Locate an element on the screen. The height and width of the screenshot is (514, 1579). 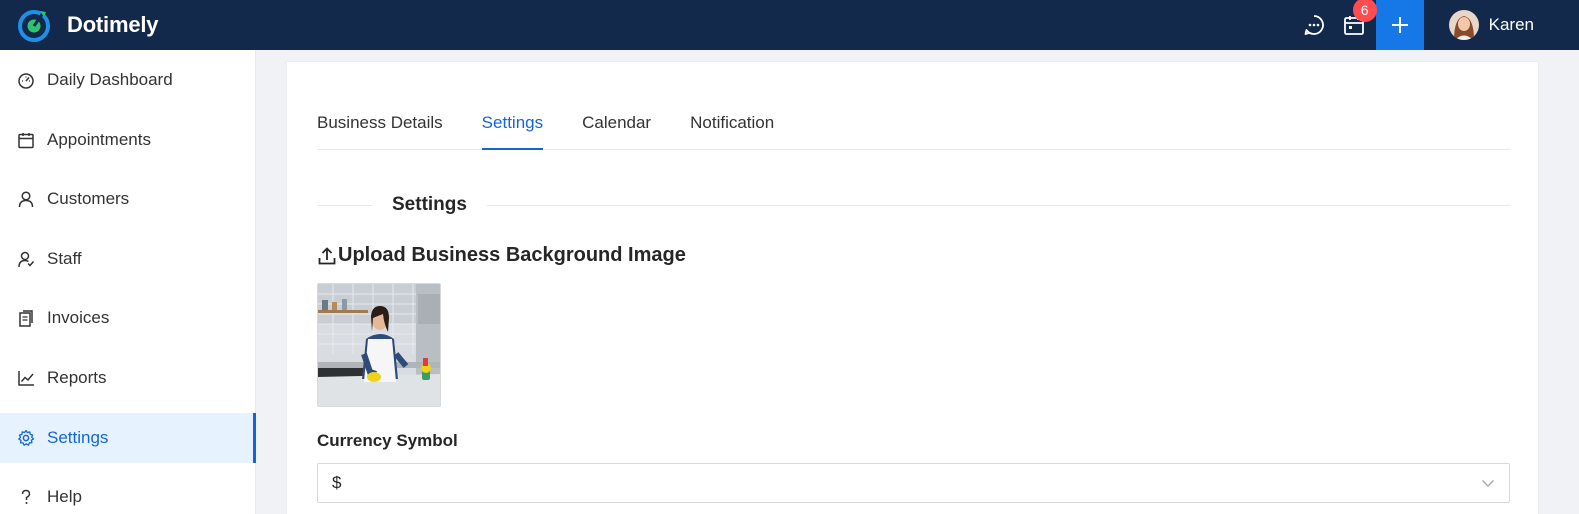
sidebar-item-reports: Reports is located at coordinates (127, 378).